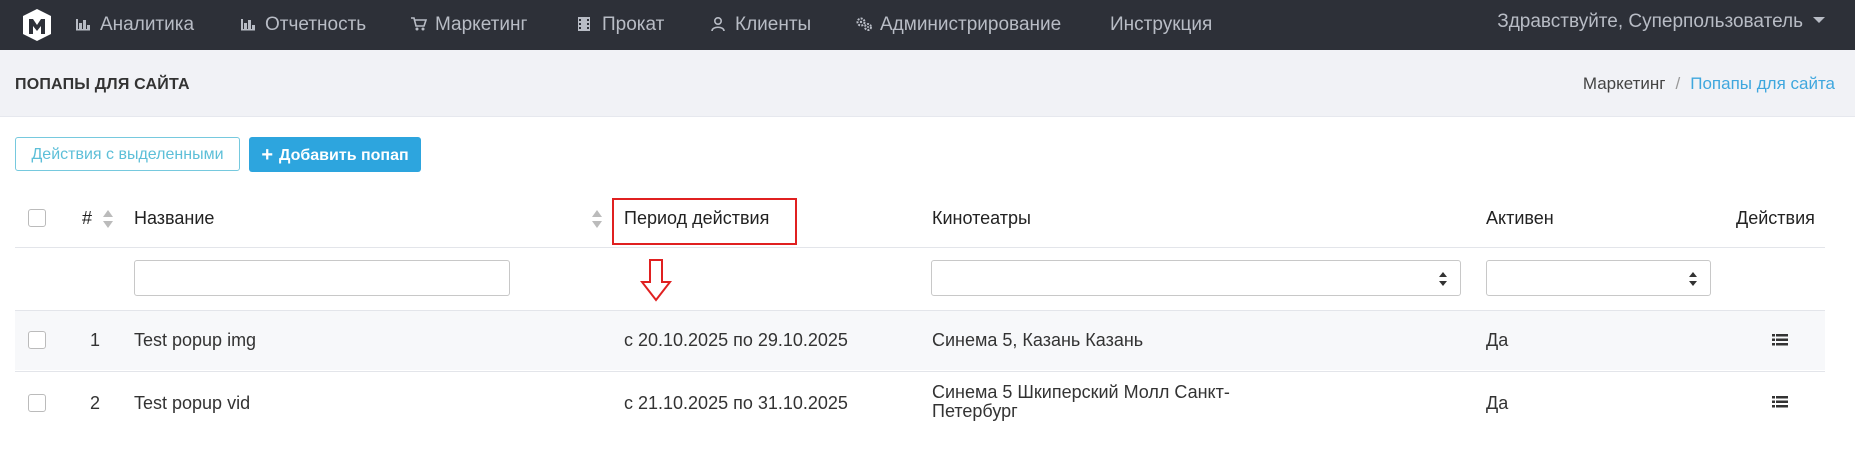  What do you see at coordinates (1819, 19) in the screenshot?
I see `chevron-down-icon` at bounding box center [1819, 19].